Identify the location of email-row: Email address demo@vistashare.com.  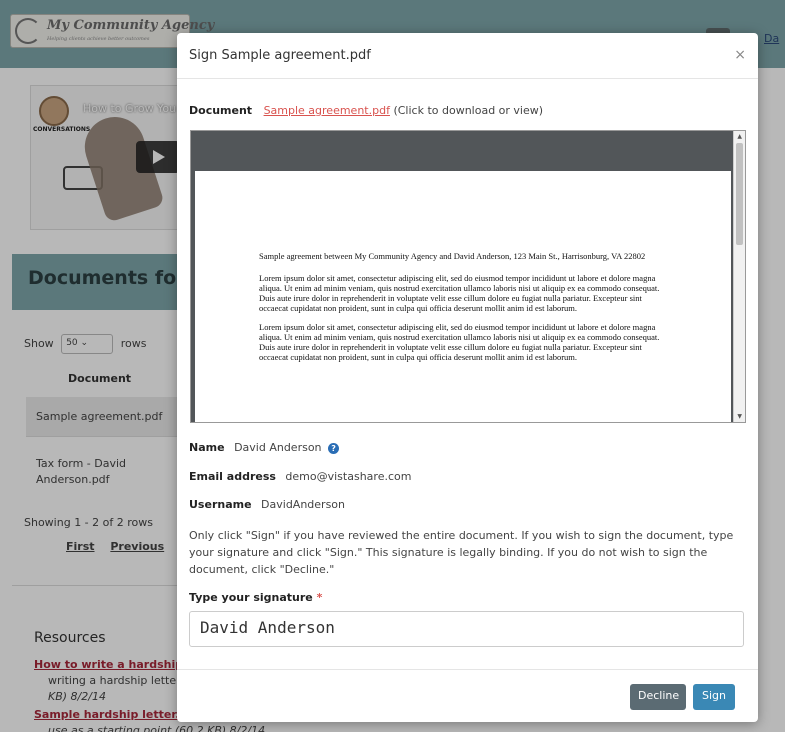
(300, 476).